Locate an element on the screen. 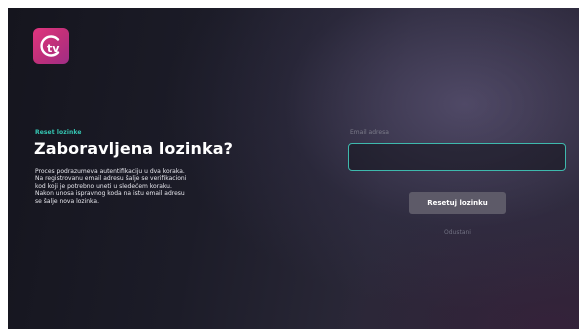 The height and width of the screenshot is (331, 586). page-title: Zaboravljena lozinka? is located at coordinates (134, 148).